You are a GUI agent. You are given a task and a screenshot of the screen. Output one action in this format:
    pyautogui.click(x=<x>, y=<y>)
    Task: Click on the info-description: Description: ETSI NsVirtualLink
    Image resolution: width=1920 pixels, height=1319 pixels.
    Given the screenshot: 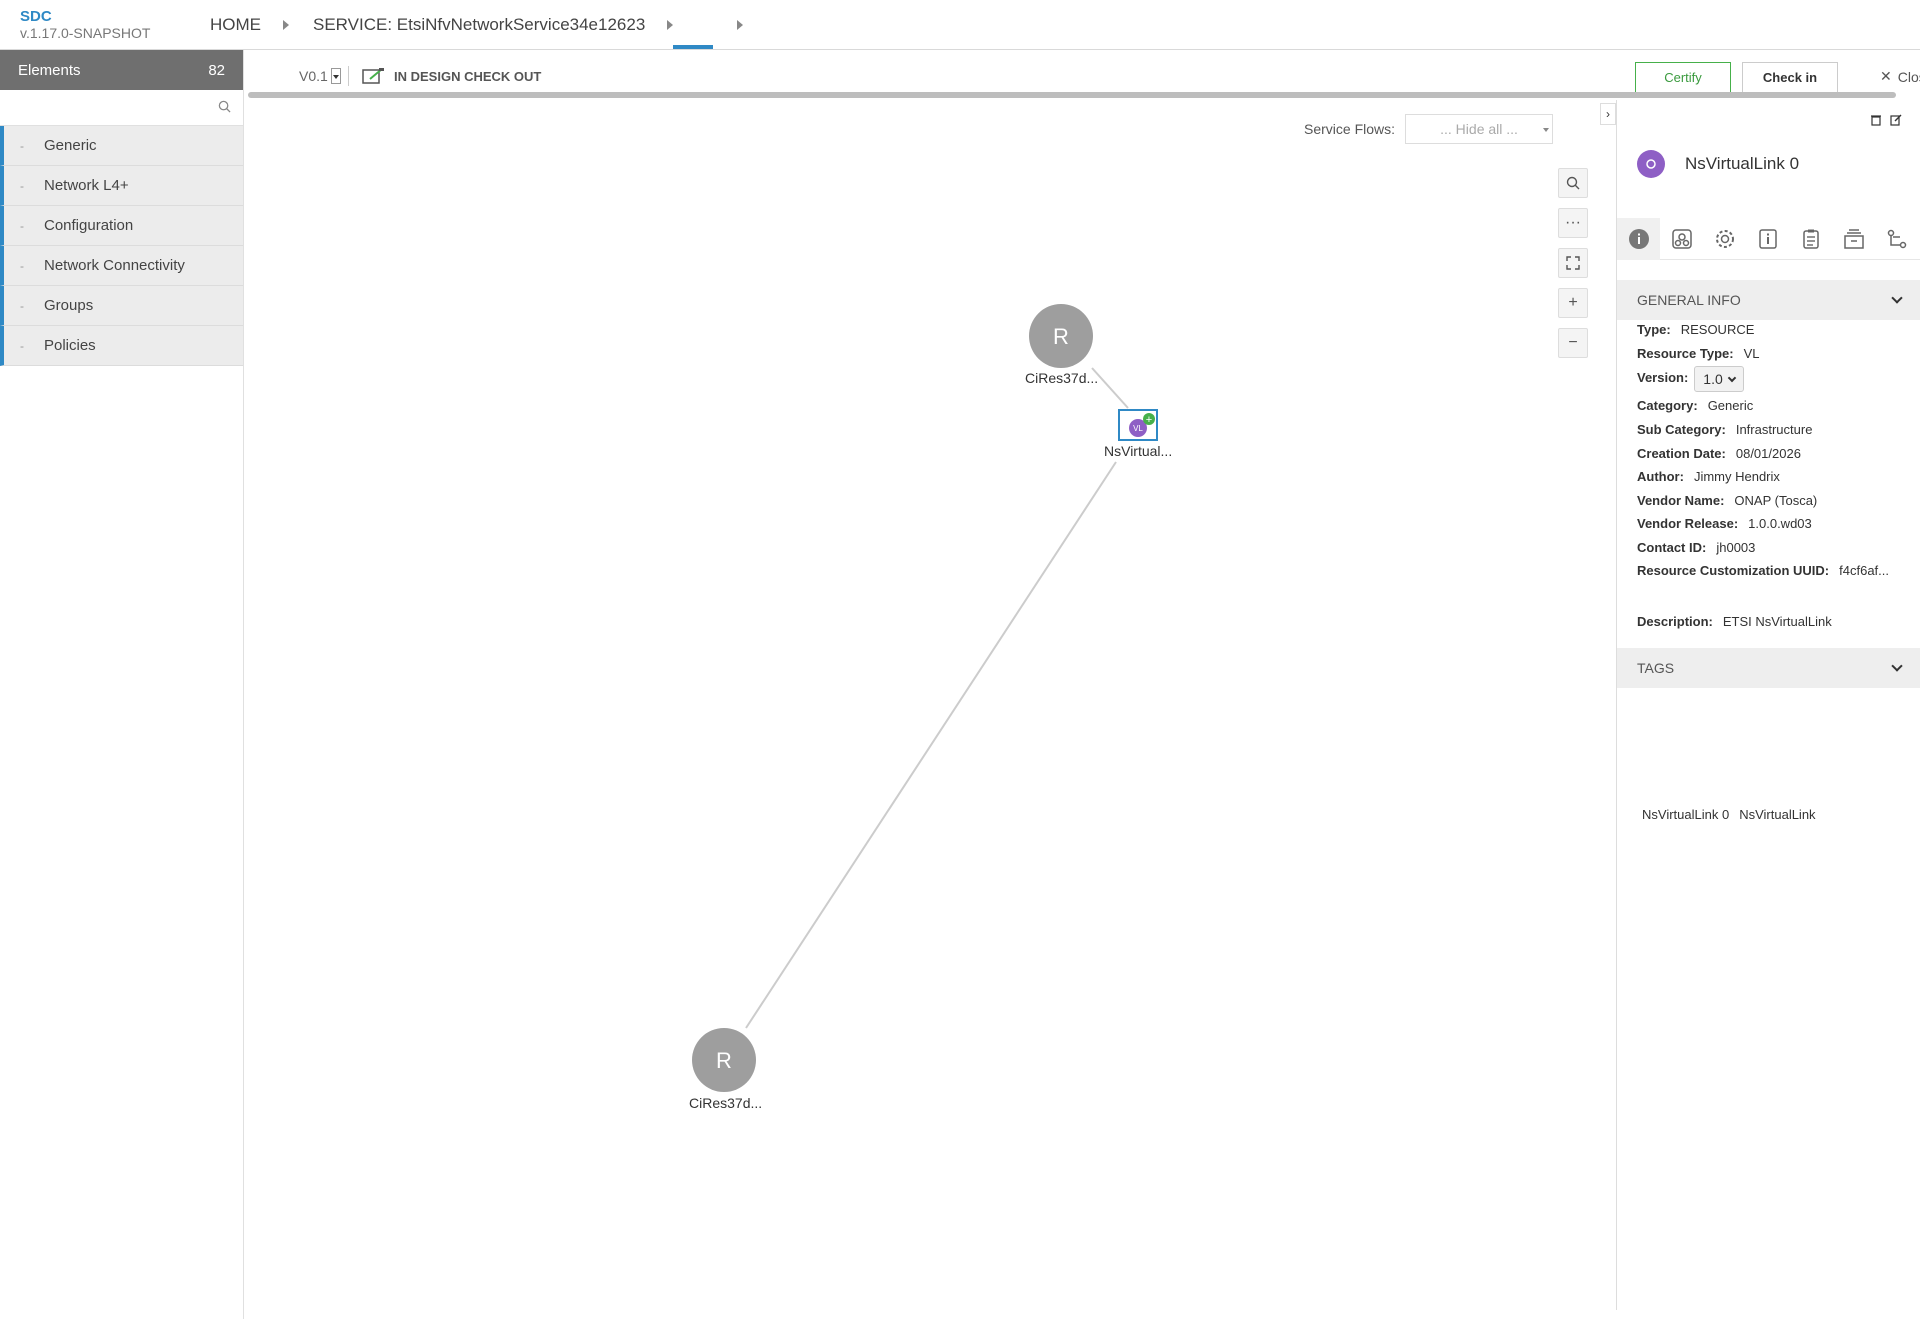 What is the action you would take?
    pyautogui.click(x=1734, y=621)
    